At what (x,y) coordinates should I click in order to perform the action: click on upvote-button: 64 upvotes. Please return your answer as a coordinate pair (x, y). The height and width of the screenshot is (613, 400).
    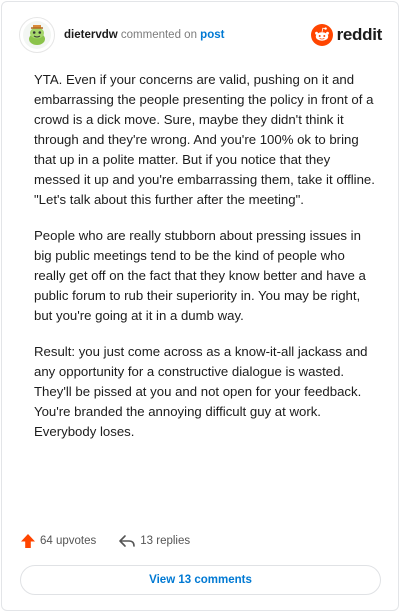
    Looking at the image, I should click on (58, 541).